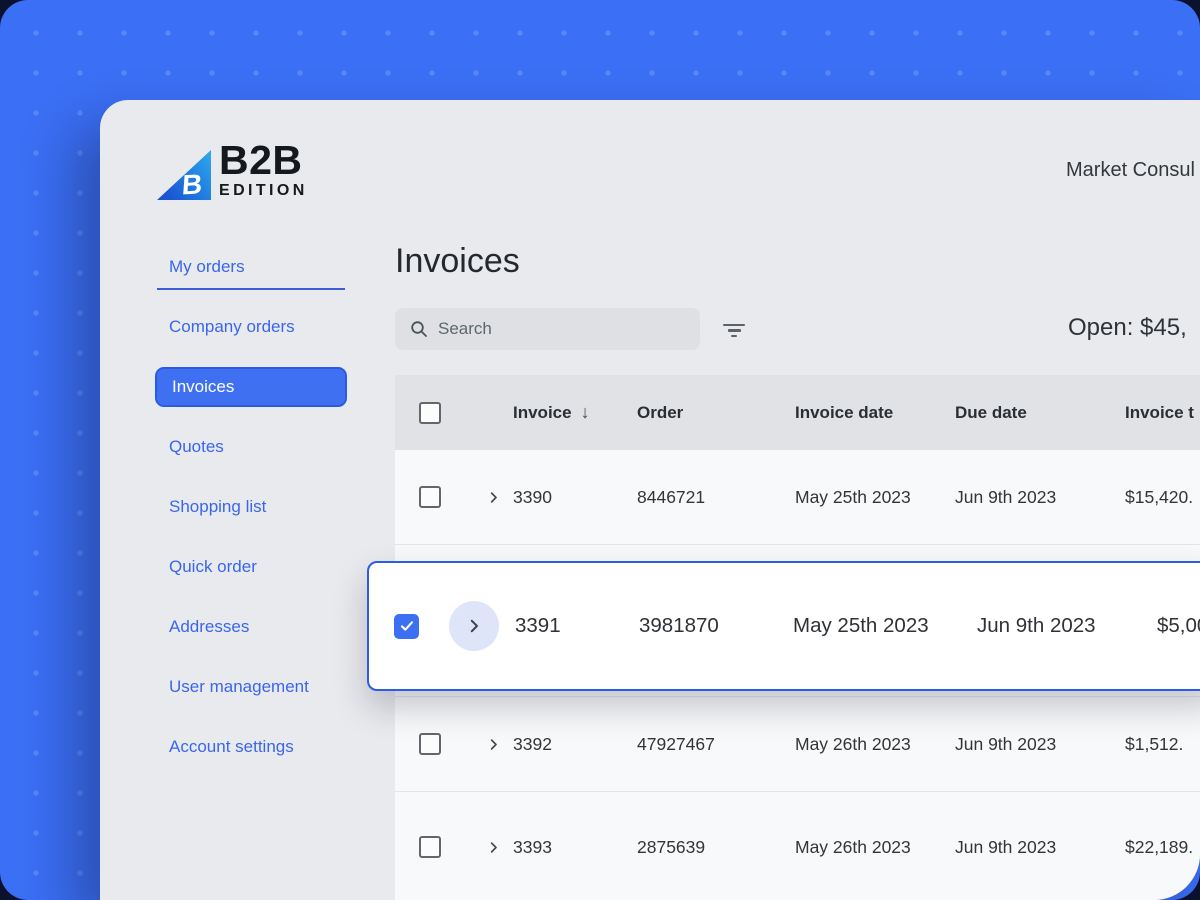 The image size is (1200, 900). I want to click on column-header-order: Order, so click(716, 413).